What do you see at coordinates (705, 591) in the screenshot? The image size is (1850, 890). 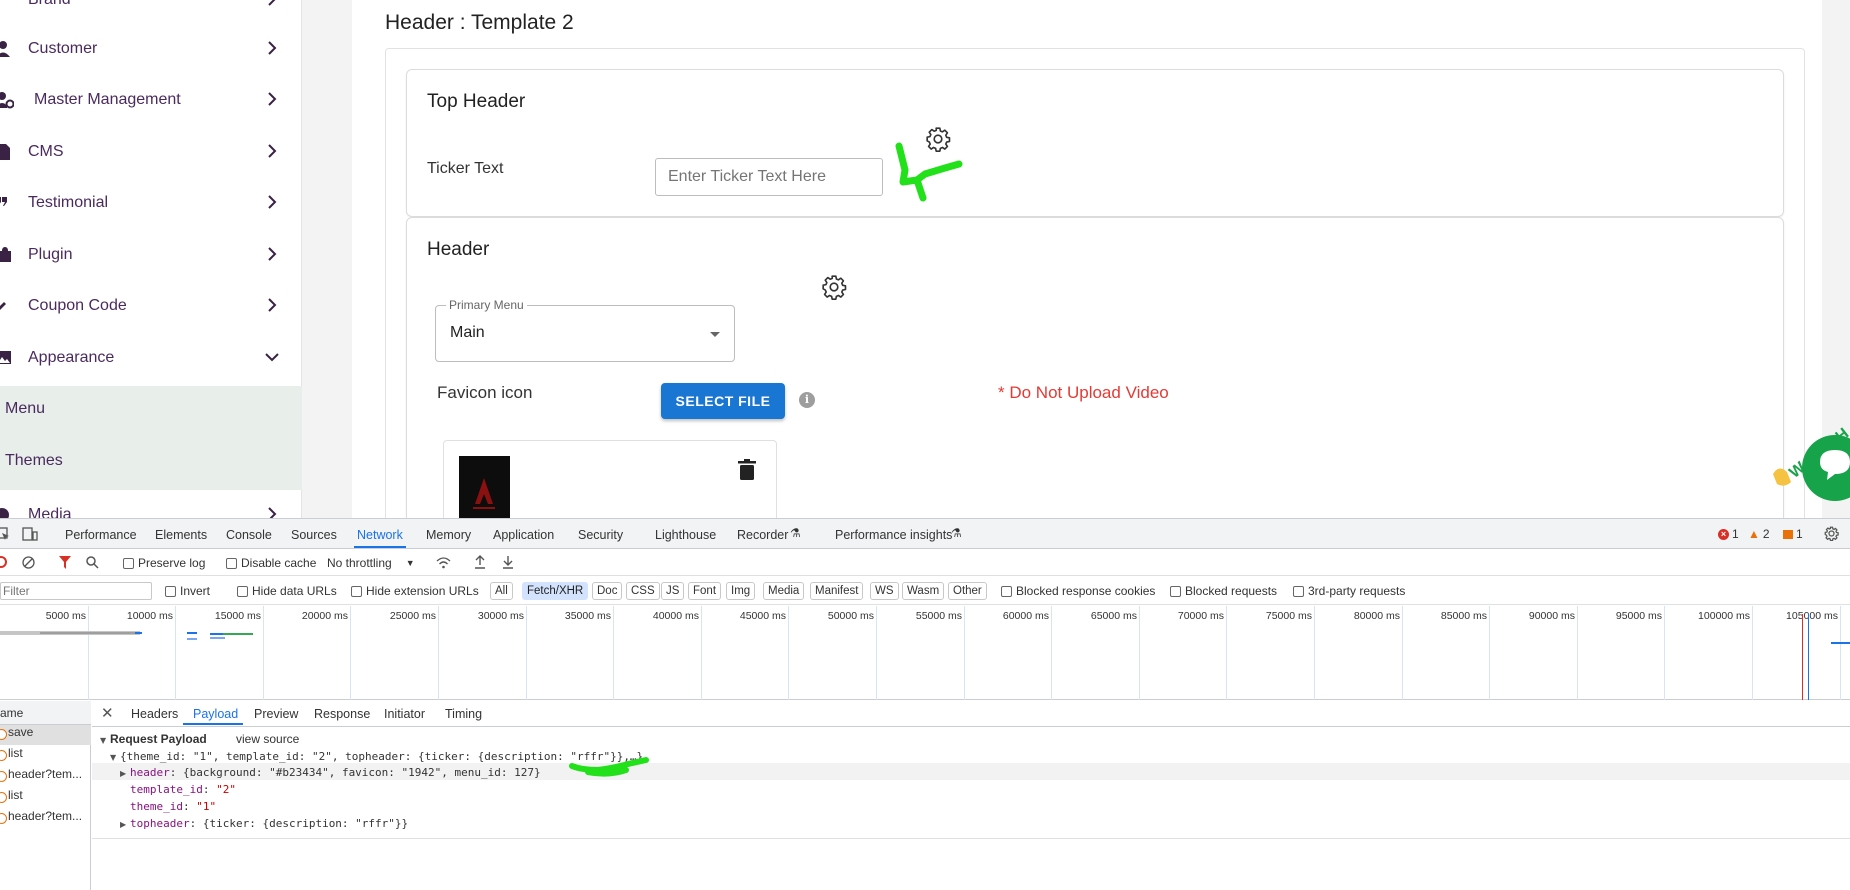 I see `type-filter-font: Font` at bounding box center [705, 591].